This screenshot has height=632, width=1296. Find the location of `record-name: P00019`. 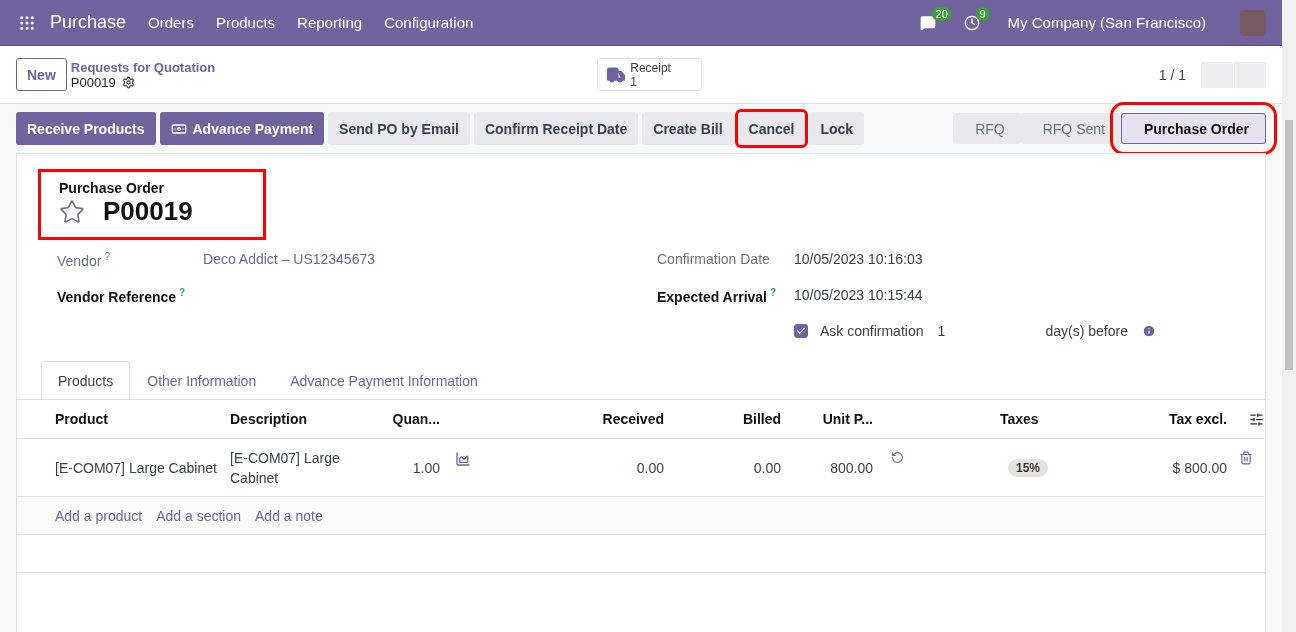

record-name: P00019 is located at coordinates (93, 82).